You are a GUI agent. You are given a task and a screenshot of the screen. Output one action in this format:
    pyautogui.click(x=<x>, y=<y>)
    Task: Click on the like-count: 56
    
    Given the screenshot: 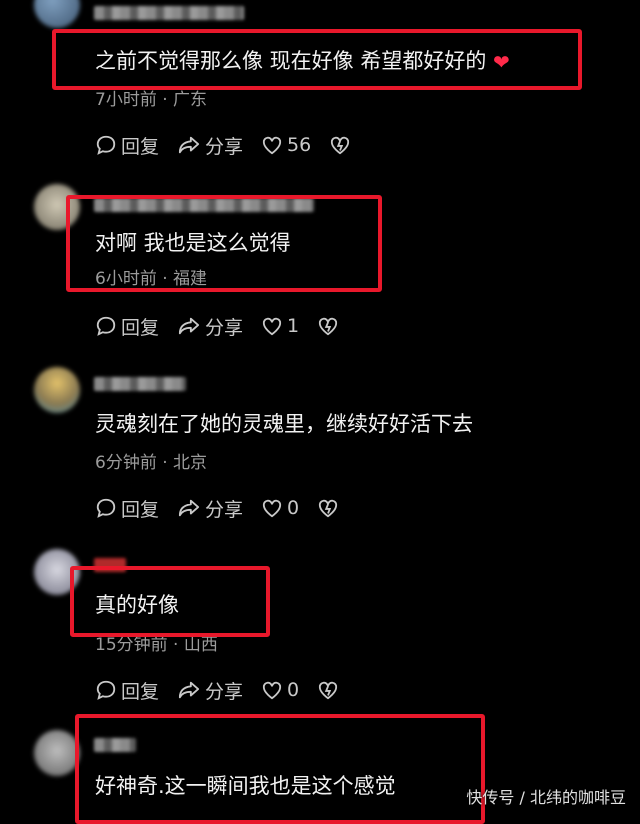 What is the action you would take?
    pyautogui.click(x=299, y=145)
    